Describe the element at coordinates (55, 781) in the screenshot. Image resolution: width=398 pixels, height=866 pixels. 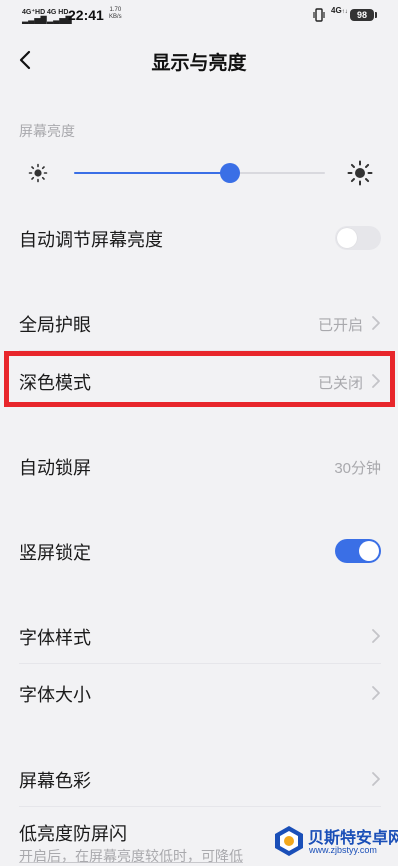
I see `row-label: 屏幕色彩` at that location.